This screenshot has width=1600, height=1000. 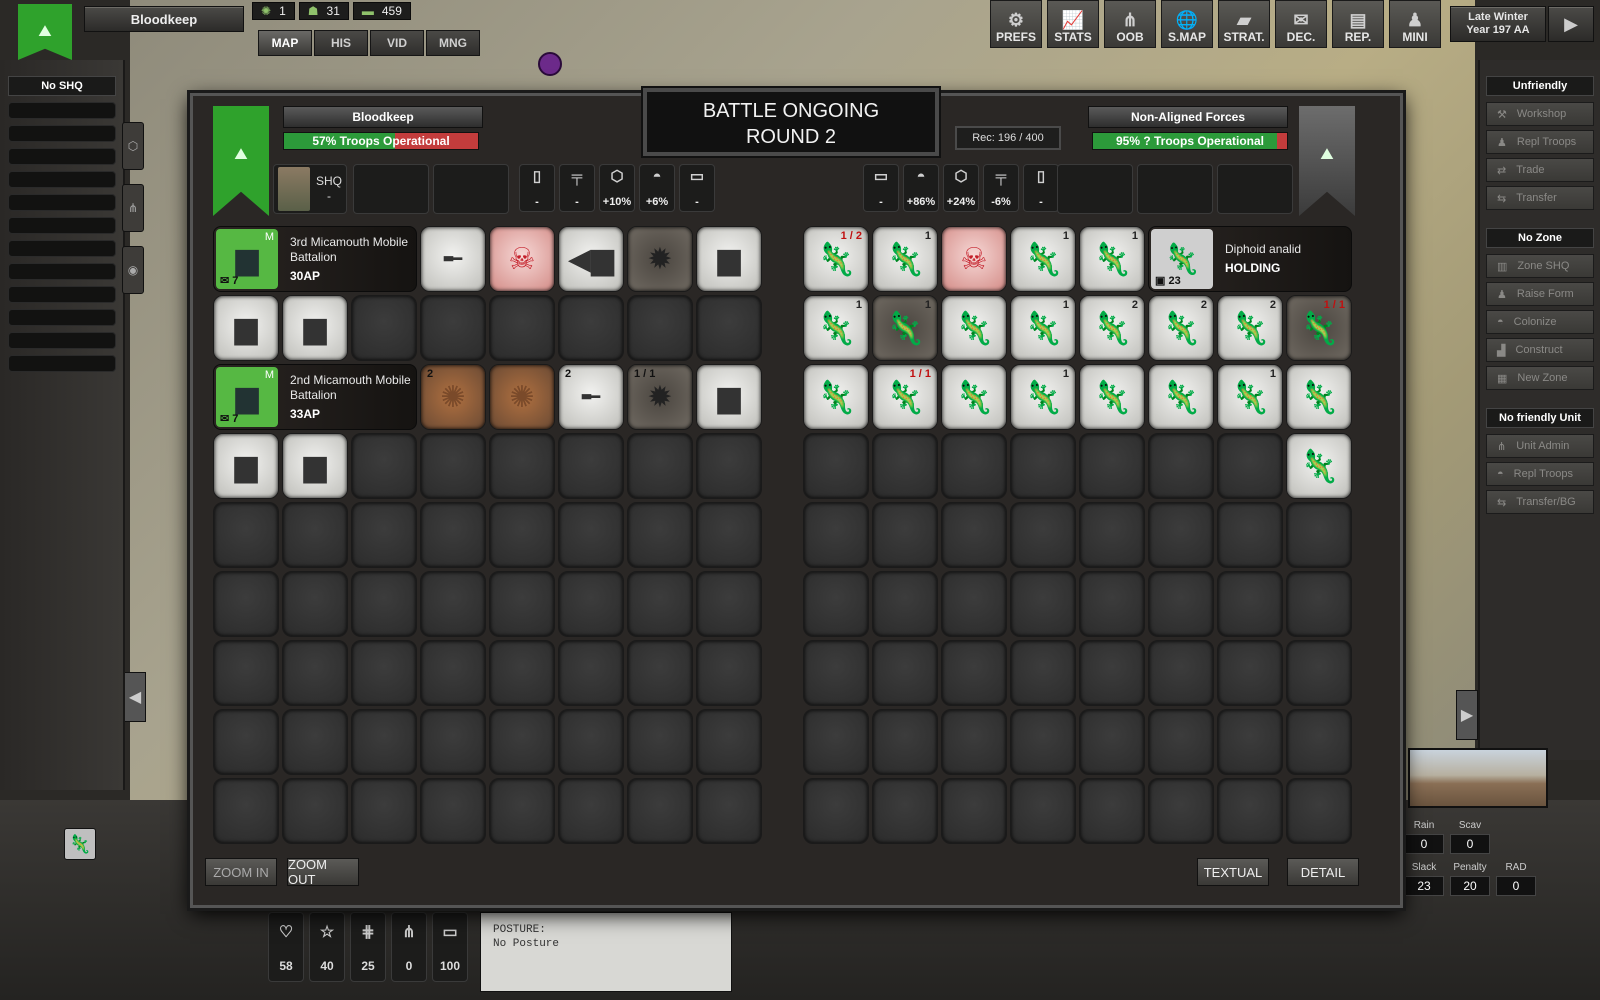 What do you see at coordinates (1323, 872) in the screenshot?
I see `detail-button: DETAIL` at bounding box center [1323, 872].